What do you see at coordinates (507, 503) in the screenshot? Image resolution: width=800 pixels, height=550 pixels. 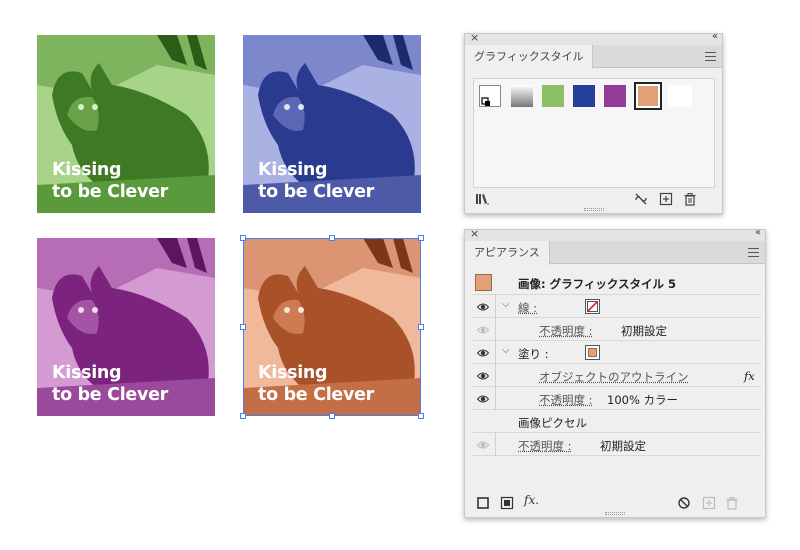 I see `add-new-fill-icon` at bounding box center [507, 503].